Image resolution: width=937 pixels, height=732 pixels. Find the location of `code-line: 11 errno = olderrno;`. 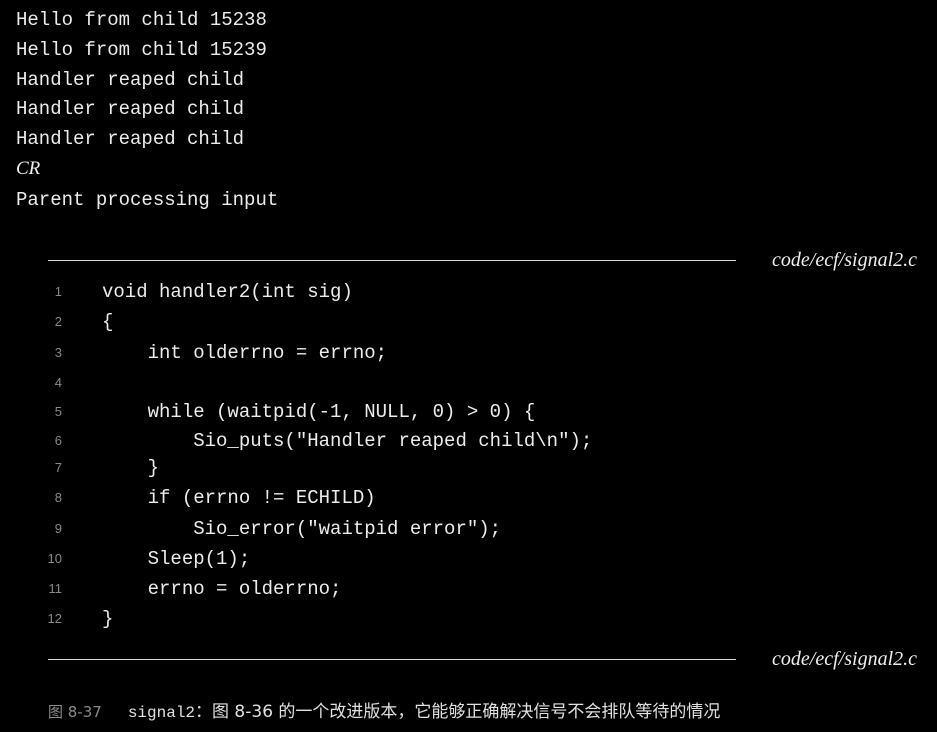

code-line: 11 errno = olderrno; is located at coordinates (468, 589).